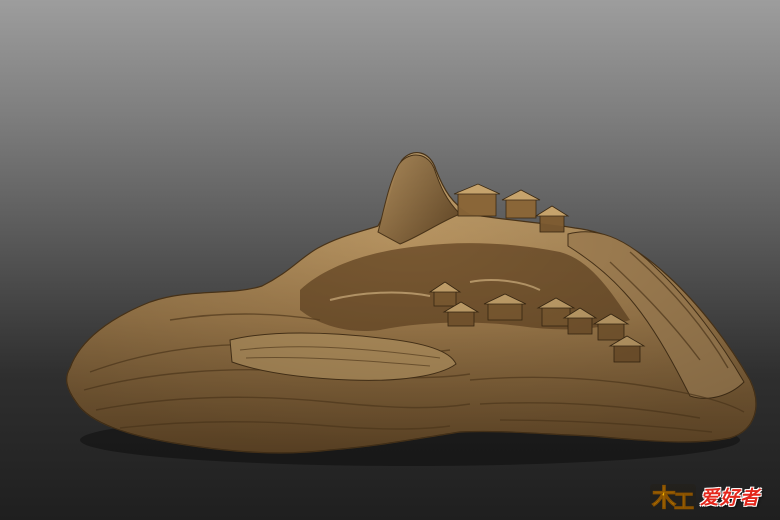 This screenshot has height=520, width=780. What do you see at coordinates (684, 501) in the screenshot?
I see `logo-mark-sub-char: 工` at bounding box center [684, 501].